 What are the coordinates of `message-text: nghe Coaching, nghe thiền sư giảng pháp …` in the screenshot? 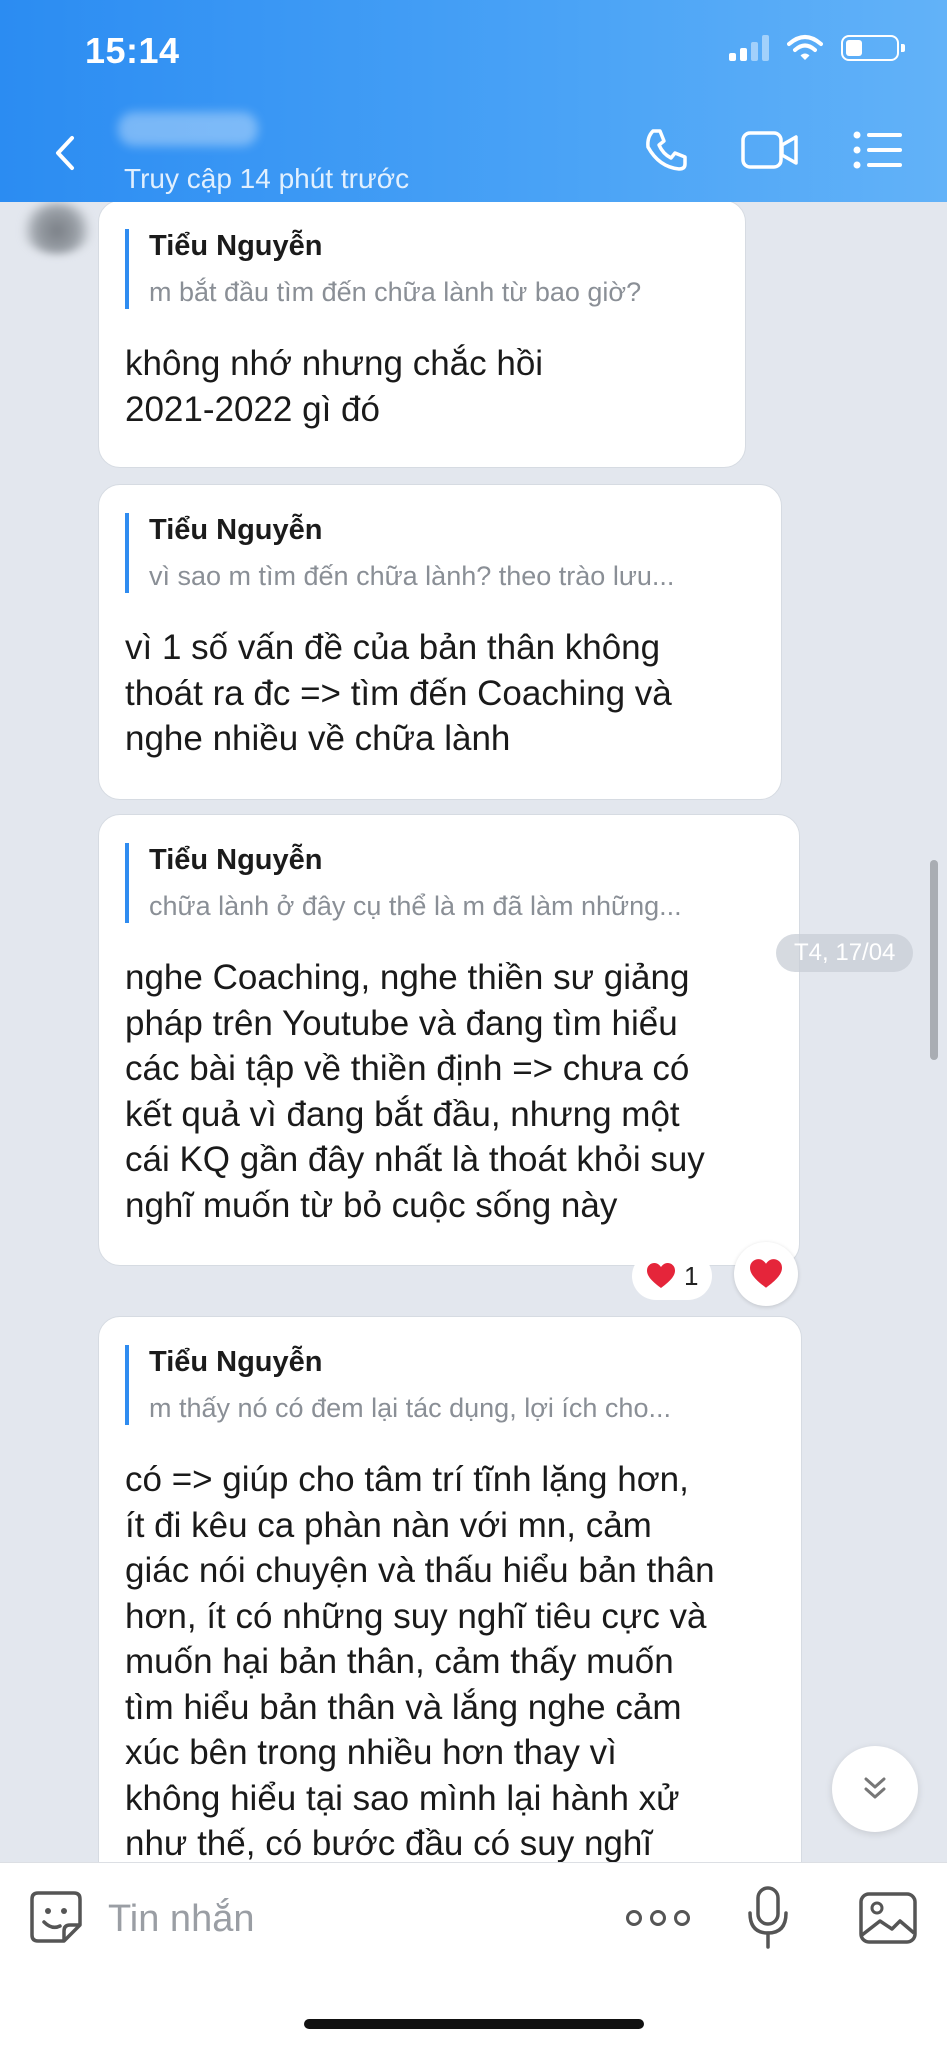 It's located at (415, 1091).